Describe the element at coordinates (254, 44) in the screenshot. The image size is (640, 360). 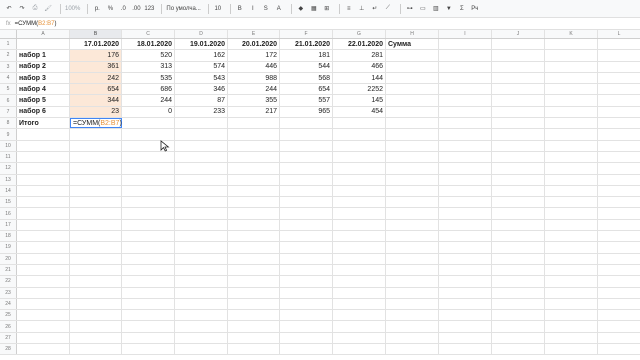
I see `cell-e1: 20.01.2020` at that location.